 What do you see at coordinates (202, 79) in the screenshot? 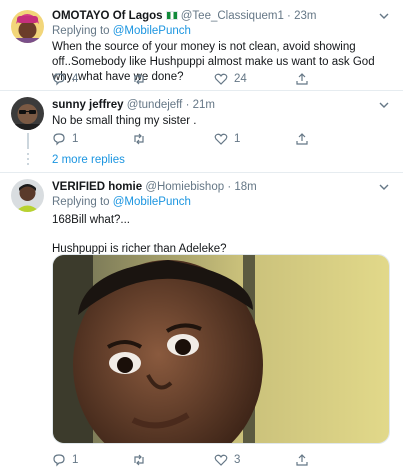
I see `tweet-actions: 4 24` at bounding box center [202, 79].